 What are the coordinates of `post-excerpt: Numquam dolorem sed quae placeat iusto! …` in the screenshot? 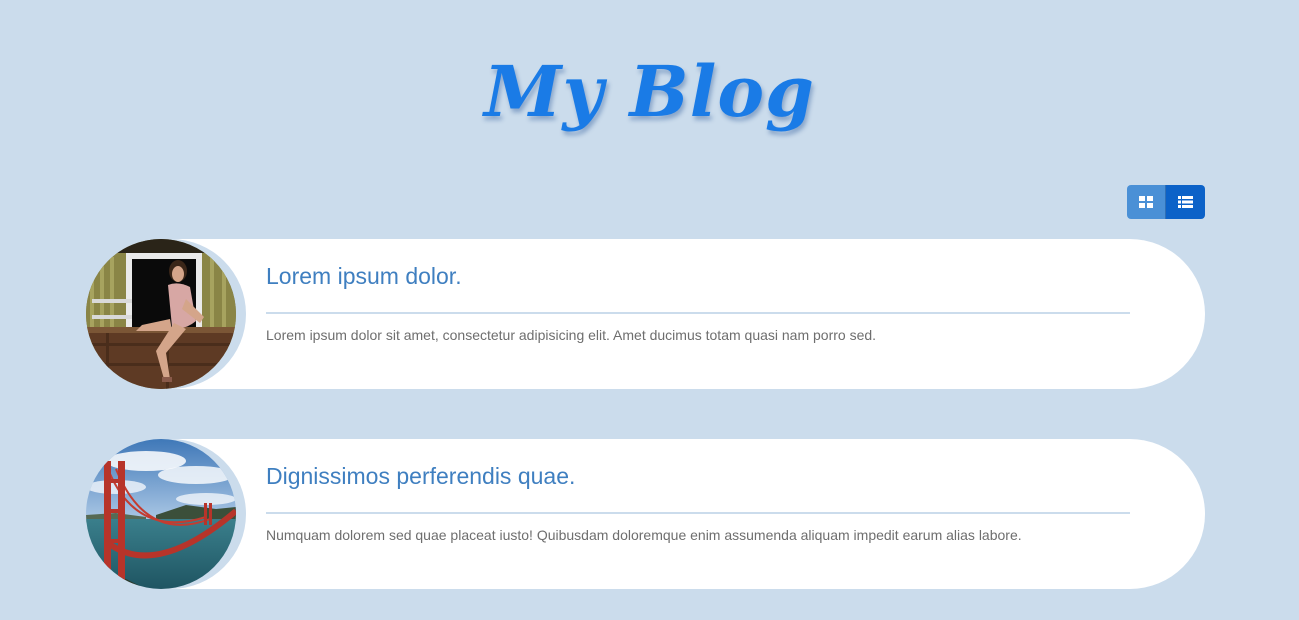 It's located at (644, 535).